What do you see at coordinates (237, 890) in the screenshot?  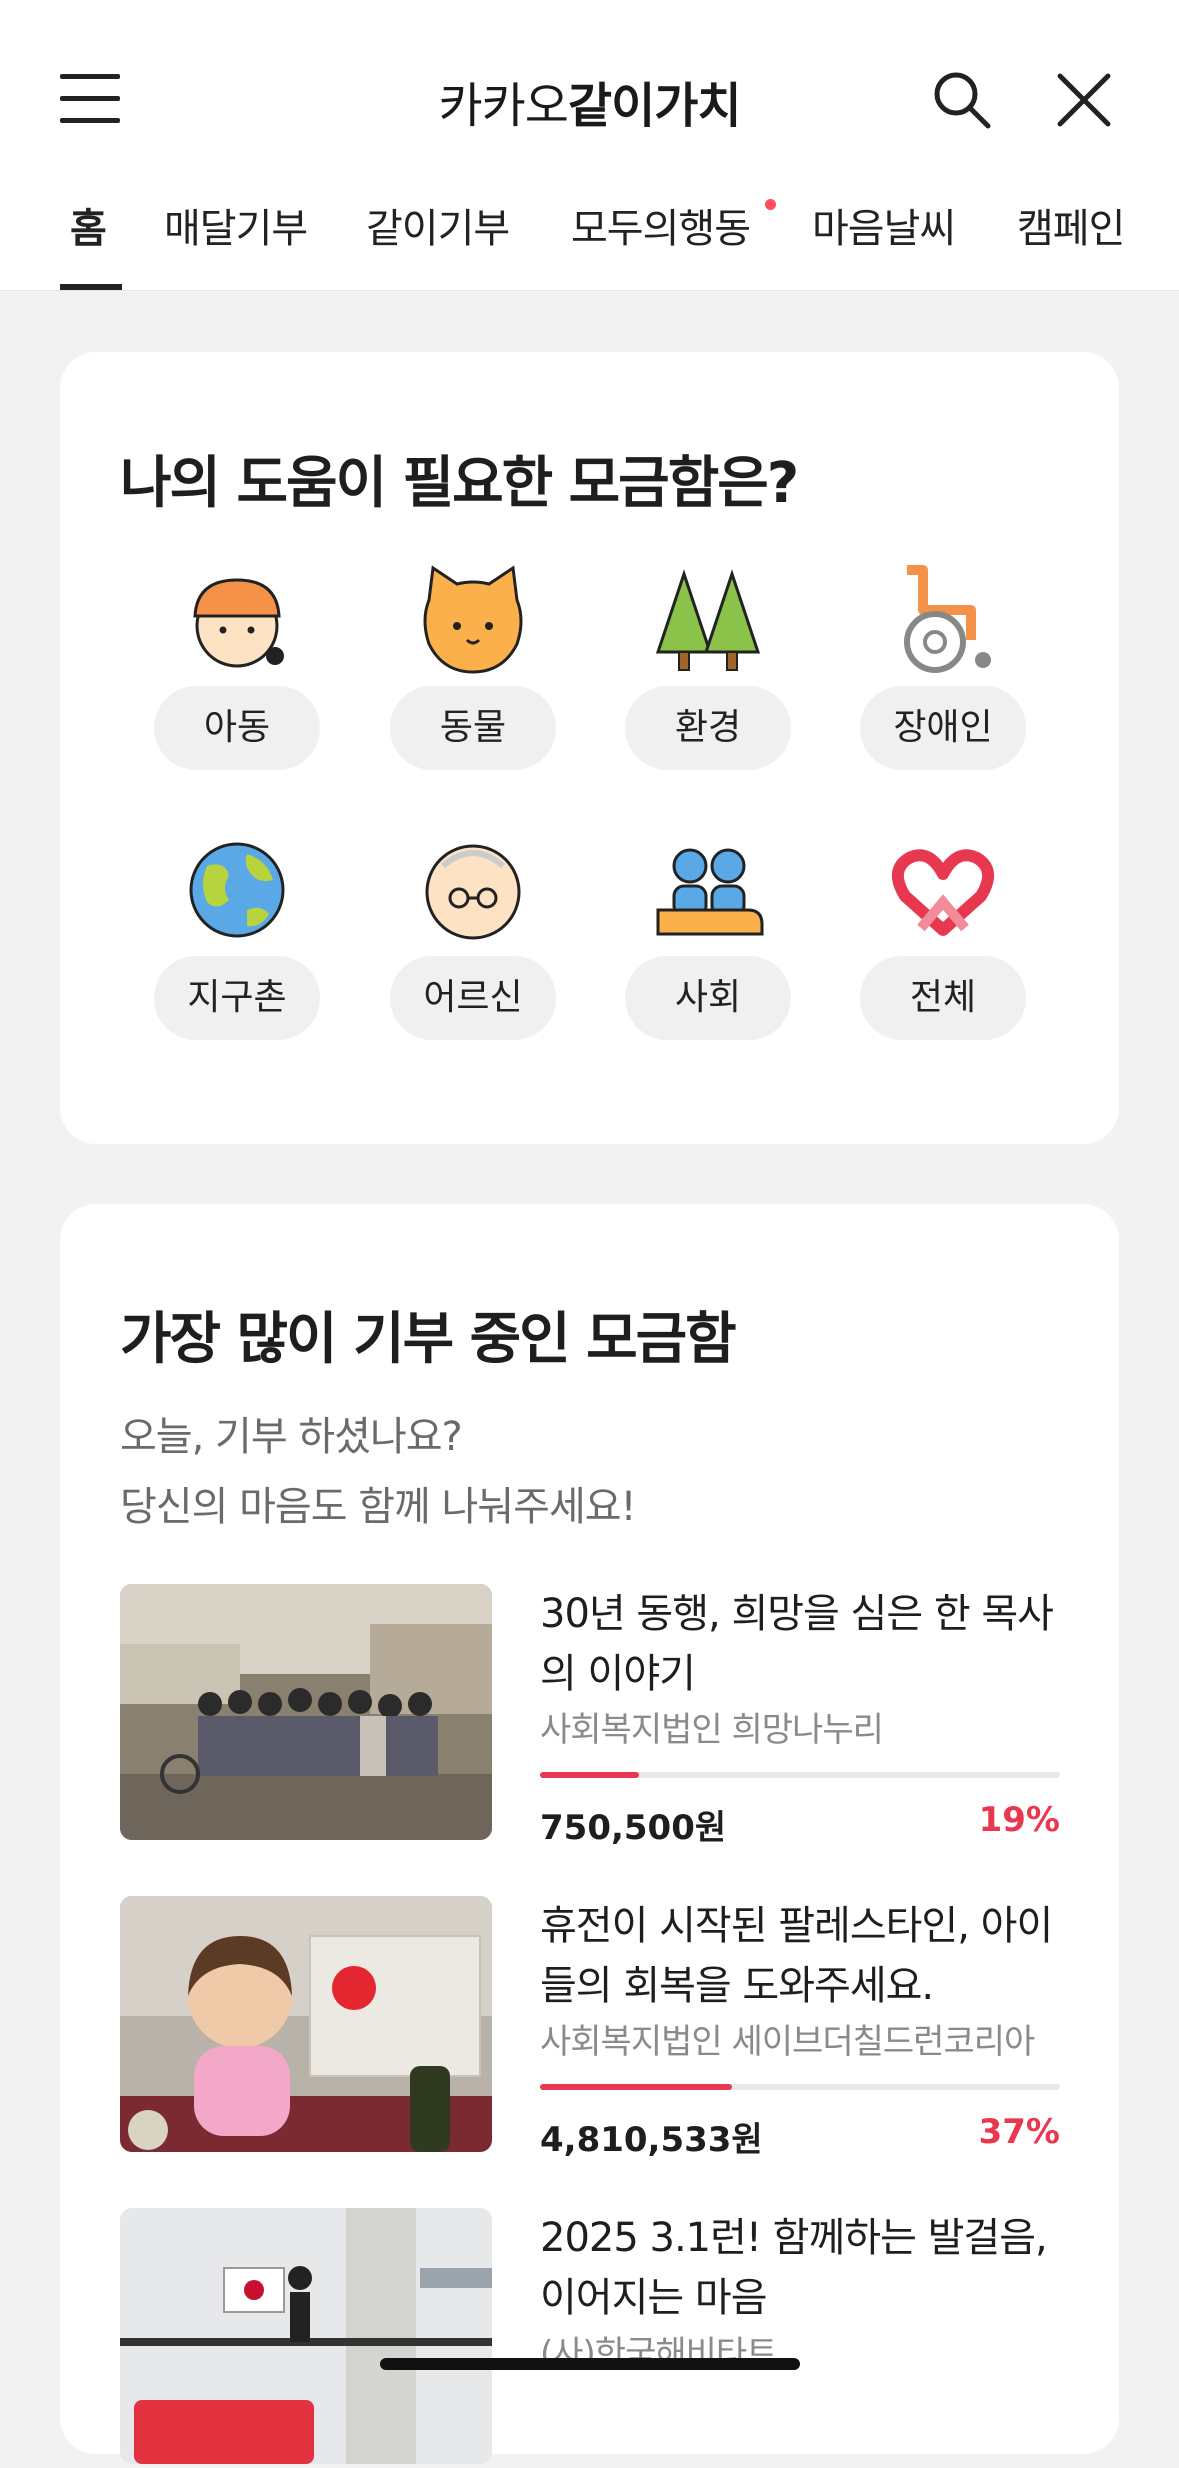 I see `globe-icon` at bounding box center [237, 890].